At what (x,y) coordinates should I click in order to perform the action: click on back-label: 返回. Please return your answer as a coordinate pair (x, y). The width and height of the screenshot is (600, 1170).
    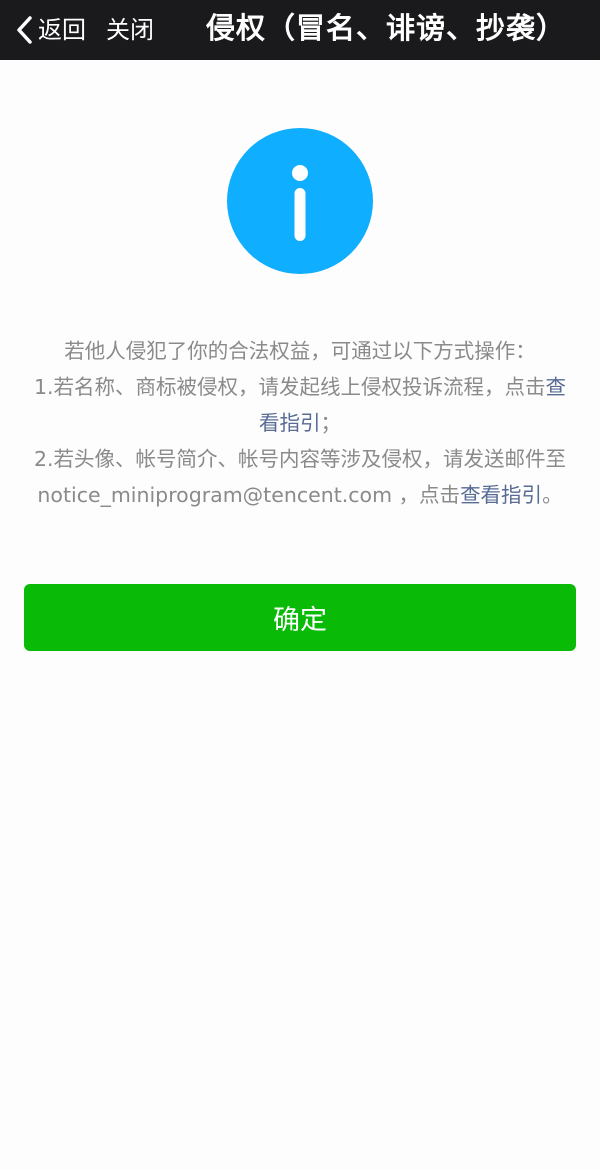
    Looking at the image, I should click on (62, 30).